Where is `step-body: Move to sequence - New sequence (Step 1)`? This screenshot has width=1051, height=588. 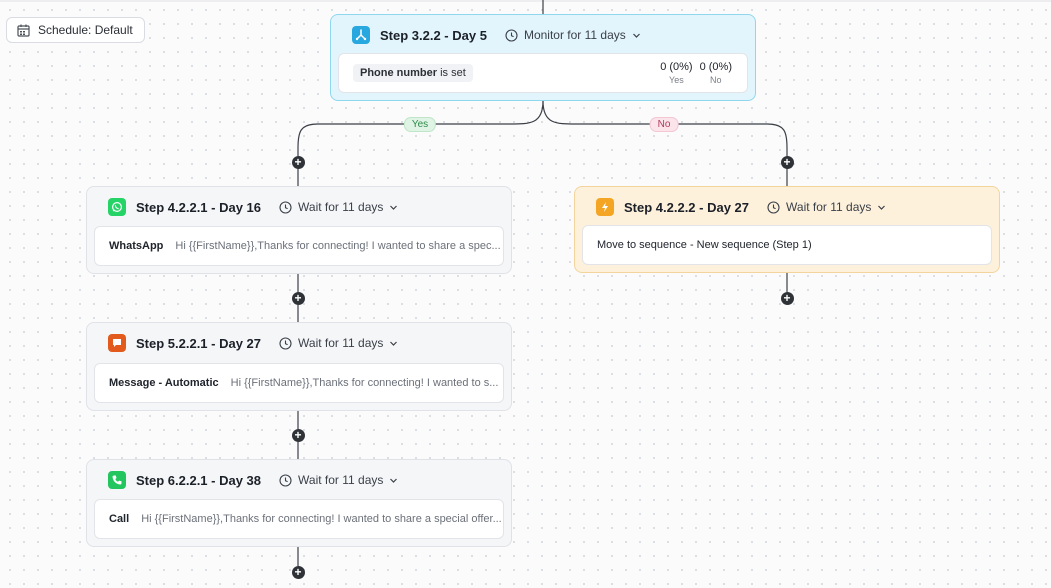
step-body: Move to sequence - New sequence (Step 1) is located at coordinates (787, 245).